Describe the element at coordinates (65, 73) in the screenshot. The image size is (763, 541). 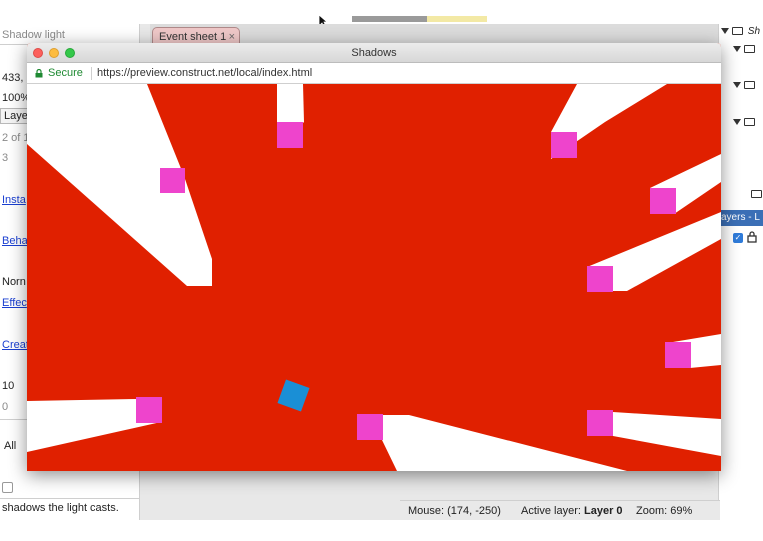
I see `secure-label: Secure` at that location.